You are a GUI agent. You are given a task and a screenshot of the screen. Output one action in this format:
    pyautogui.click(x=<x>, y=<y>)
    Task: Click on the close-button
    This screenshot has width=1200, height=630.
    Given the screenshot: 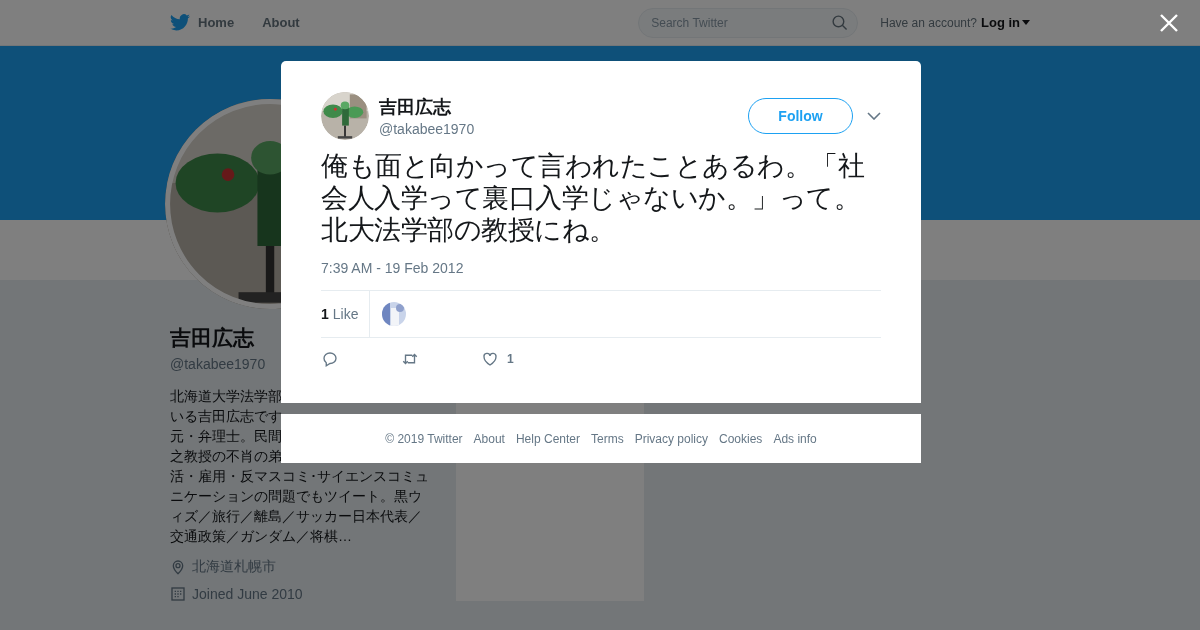 What is the action you would take?
    pyautogui.click(x=1169, y=23)
    